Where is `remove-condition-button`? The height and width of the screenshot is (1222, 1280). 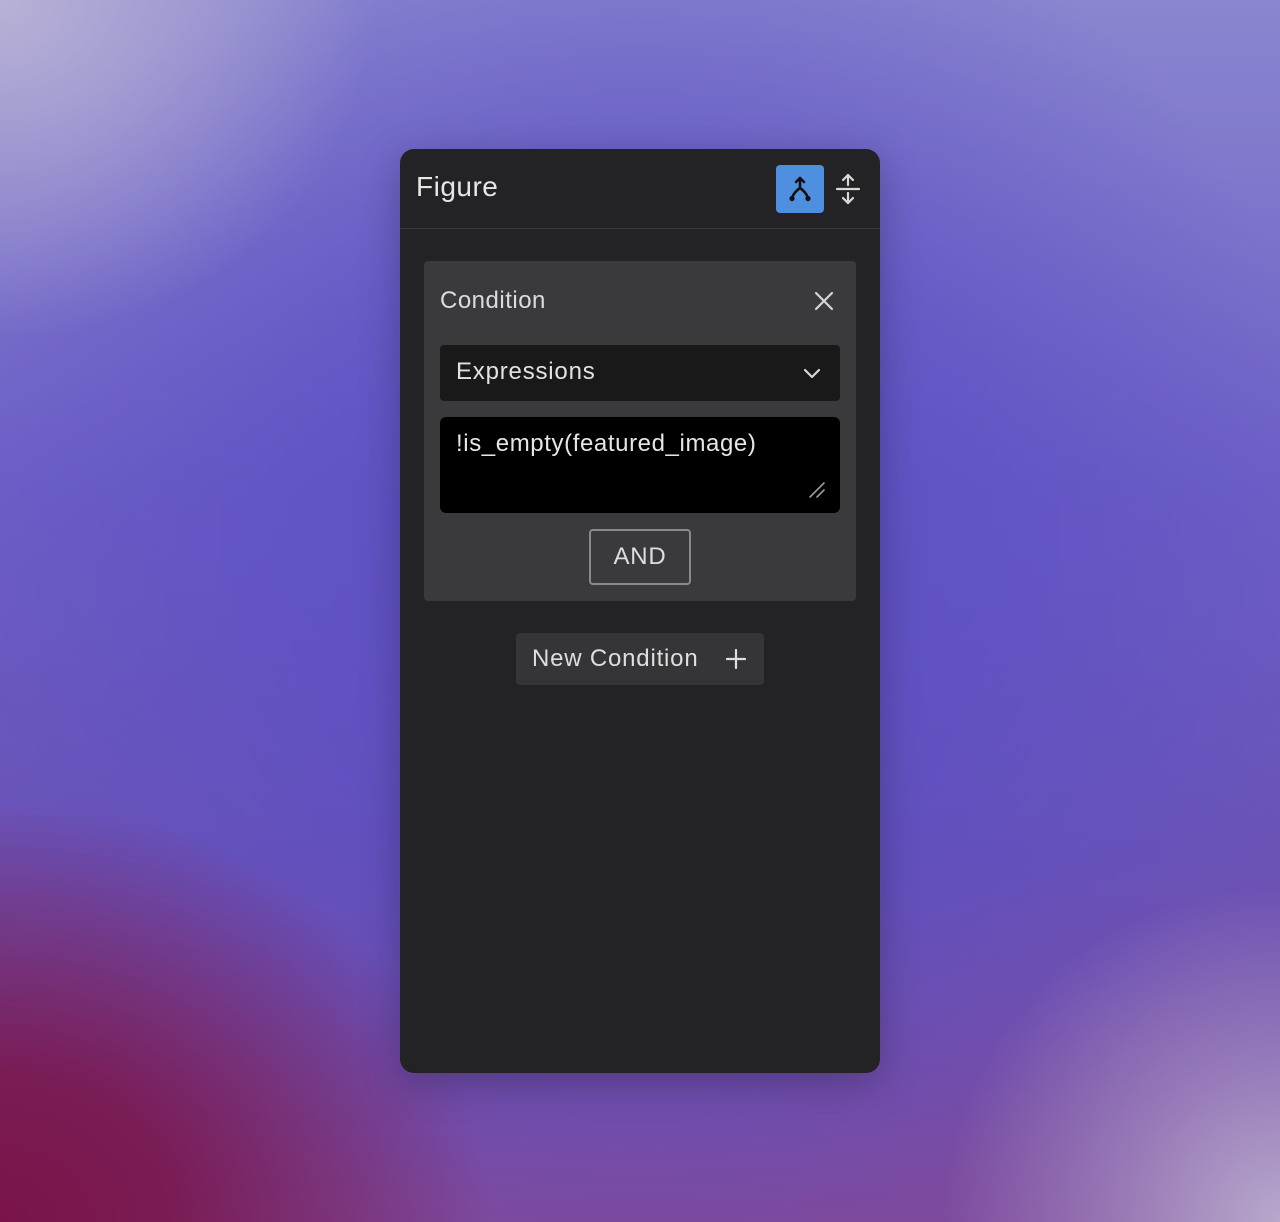 remove-condition-button is located at coordinates (824, 301).